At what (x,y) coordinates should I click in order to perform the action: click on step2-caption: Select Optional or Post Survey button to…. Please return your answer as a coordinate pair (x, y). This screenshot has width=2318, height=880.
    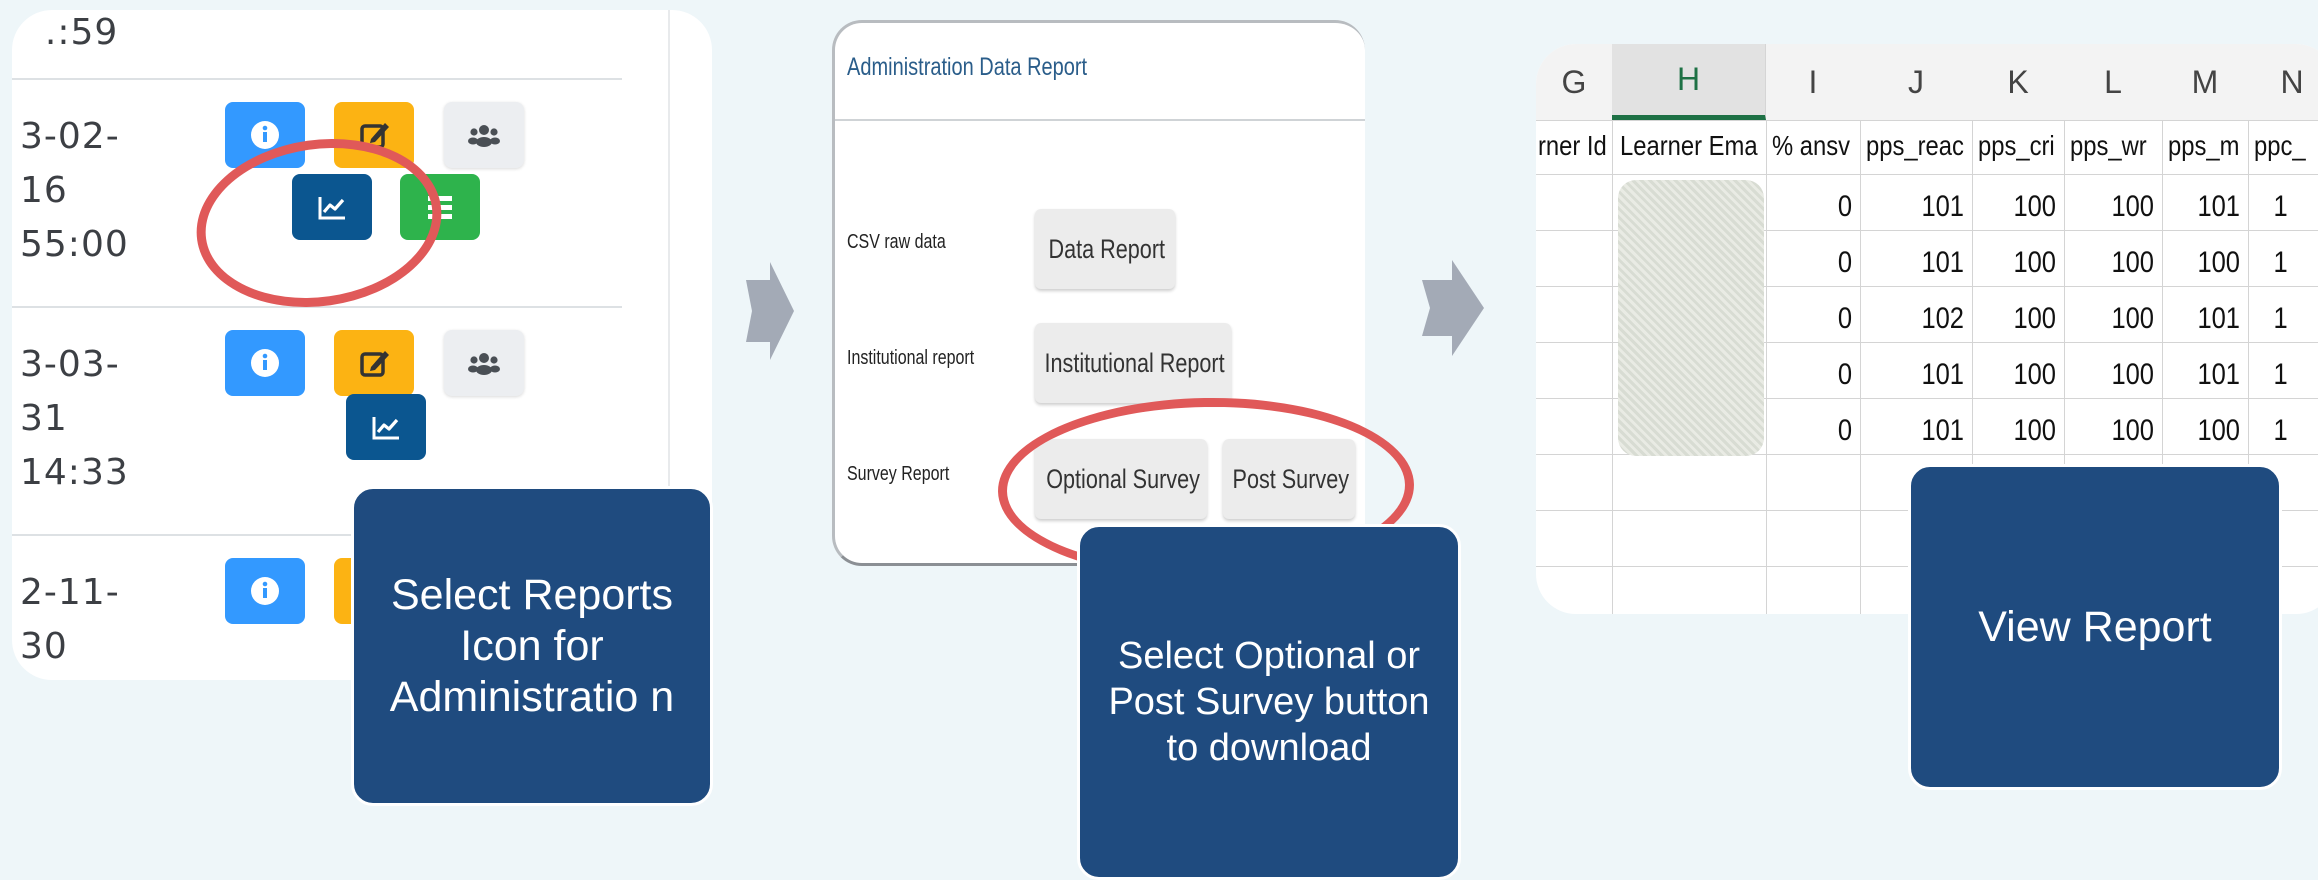
    Looking at the image, I should click on (1269, 702).